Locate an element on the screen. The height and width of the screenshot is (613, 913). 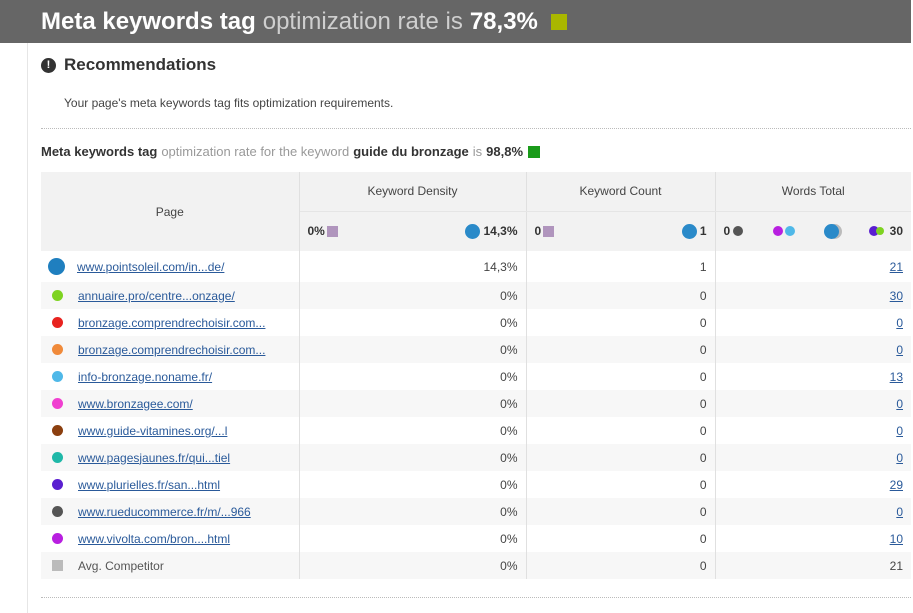
words-total-link: 29 is located at coordinates (896, 485).